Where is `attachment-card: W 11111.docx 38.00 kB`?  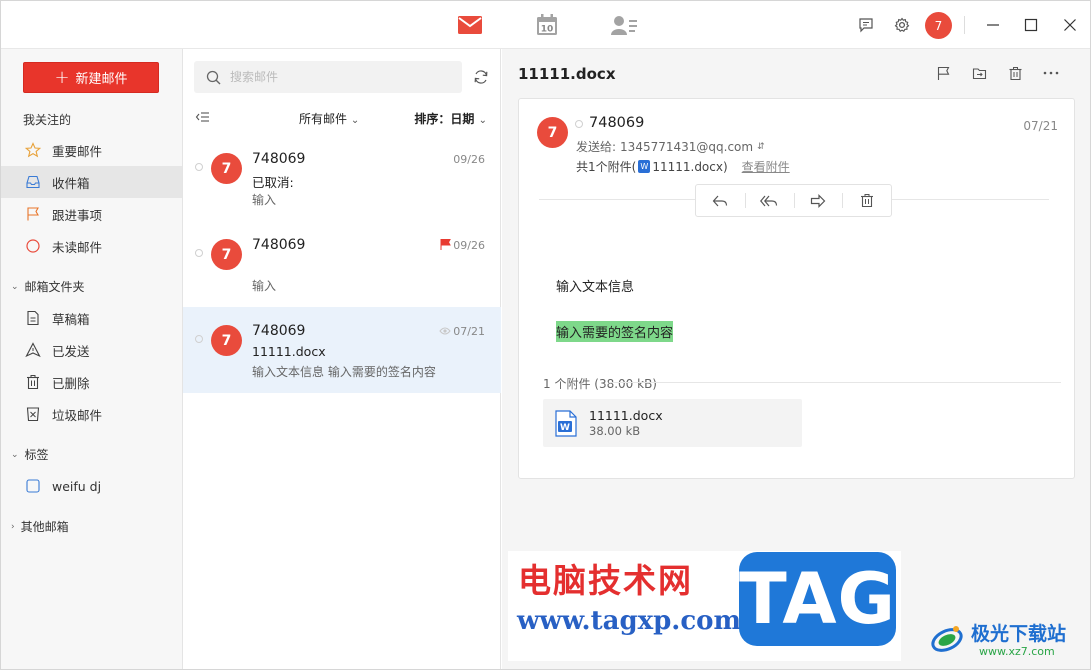 attachment-card: W 11111.docx 38.00 kB is located at coordinates (672, 423).